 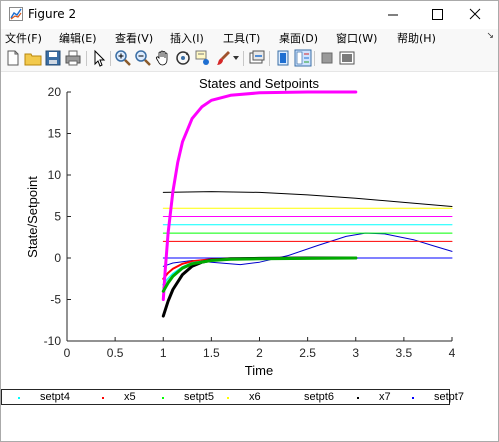 I want to click on x-tick-label: 2.5, so click(x=307, y=353).